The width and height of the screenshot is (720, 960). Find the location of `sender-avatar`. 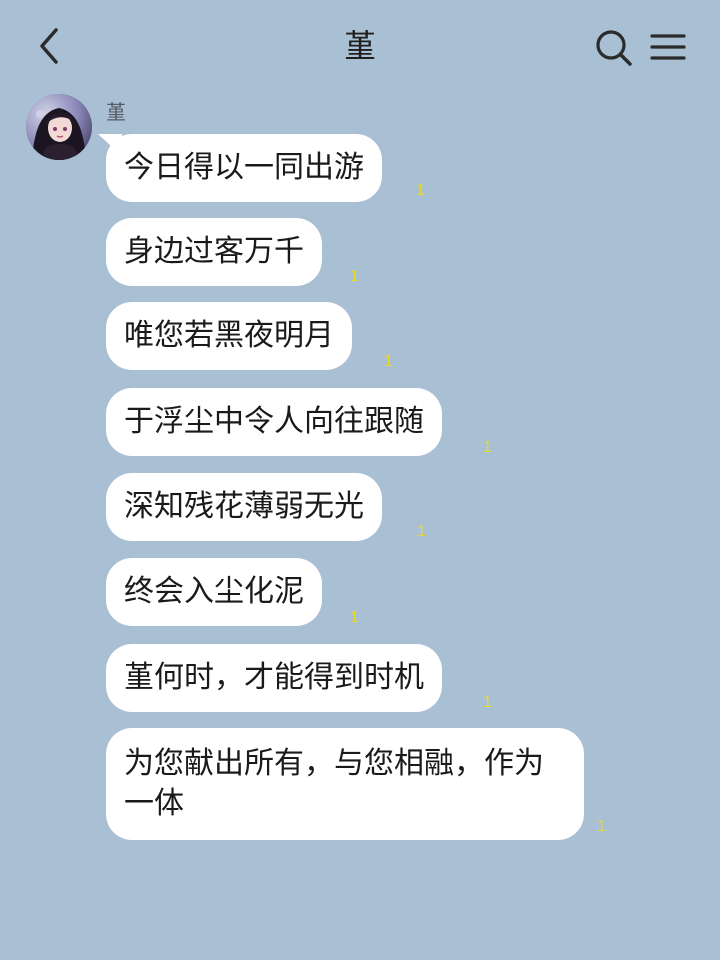

sender-avatar is located at coordinates (59, 127).